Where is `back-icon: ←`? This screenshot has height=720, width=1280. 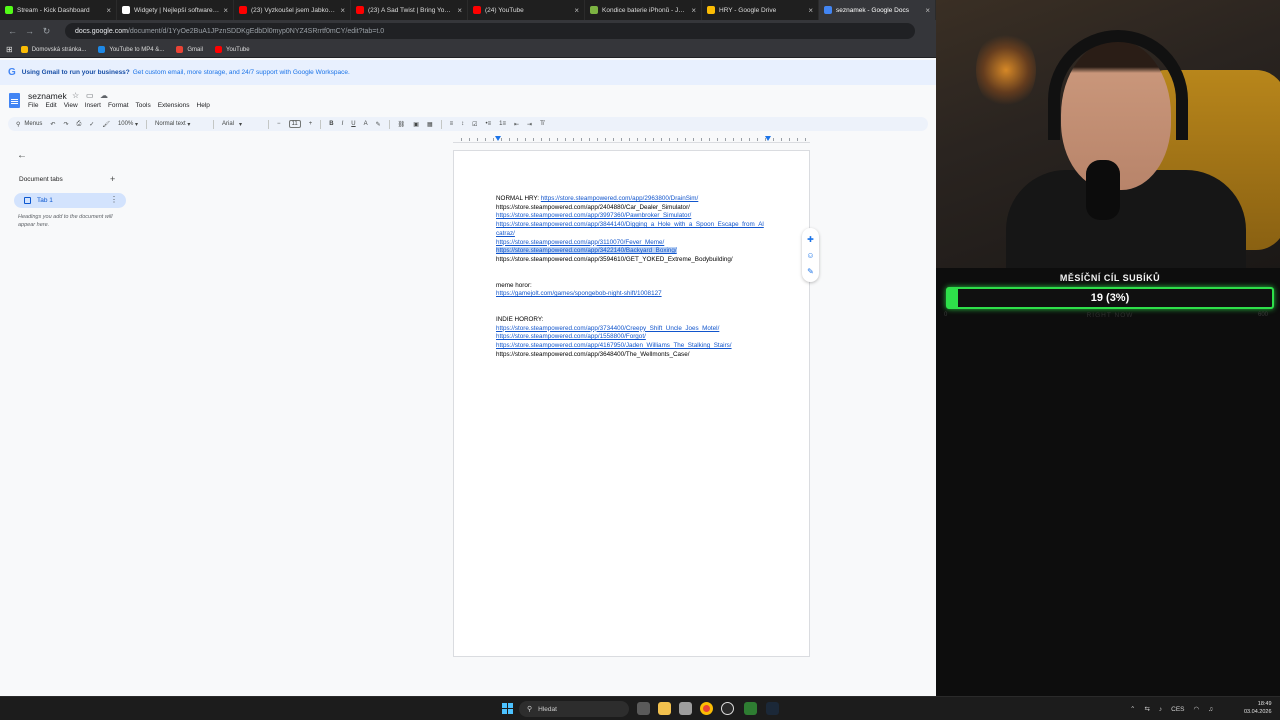
back-icon: ← is located at coordinates (12, 31).